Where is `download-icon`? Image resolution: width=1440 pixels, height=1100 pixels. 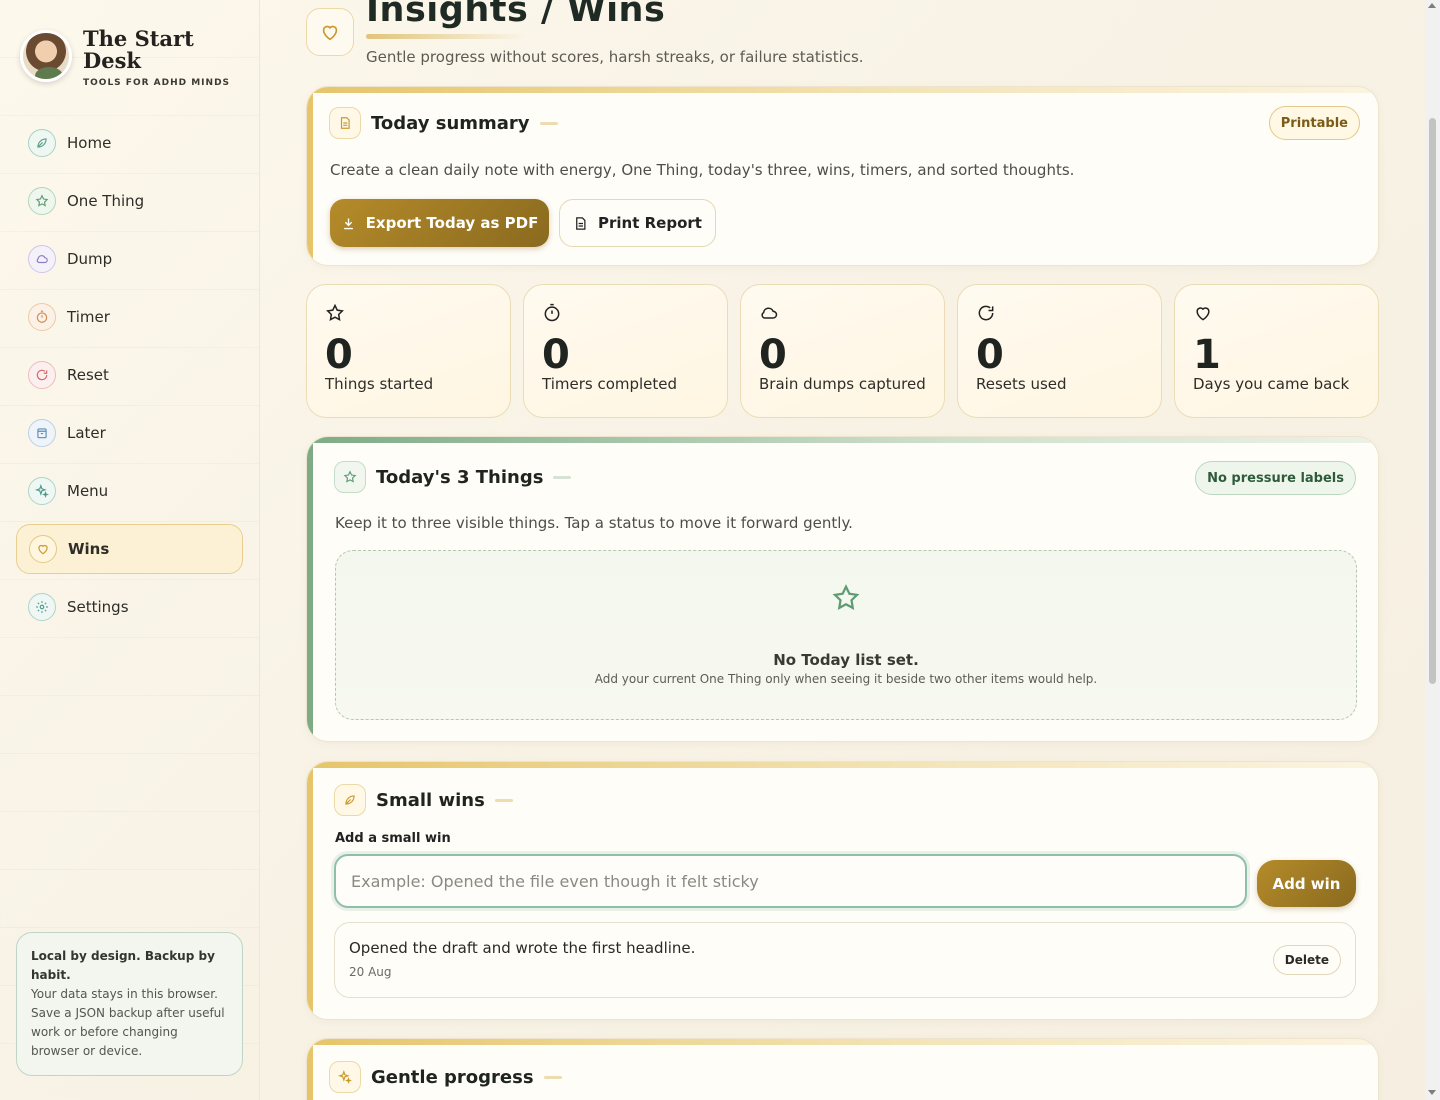
download-icon is located at coordinates (348, 223).